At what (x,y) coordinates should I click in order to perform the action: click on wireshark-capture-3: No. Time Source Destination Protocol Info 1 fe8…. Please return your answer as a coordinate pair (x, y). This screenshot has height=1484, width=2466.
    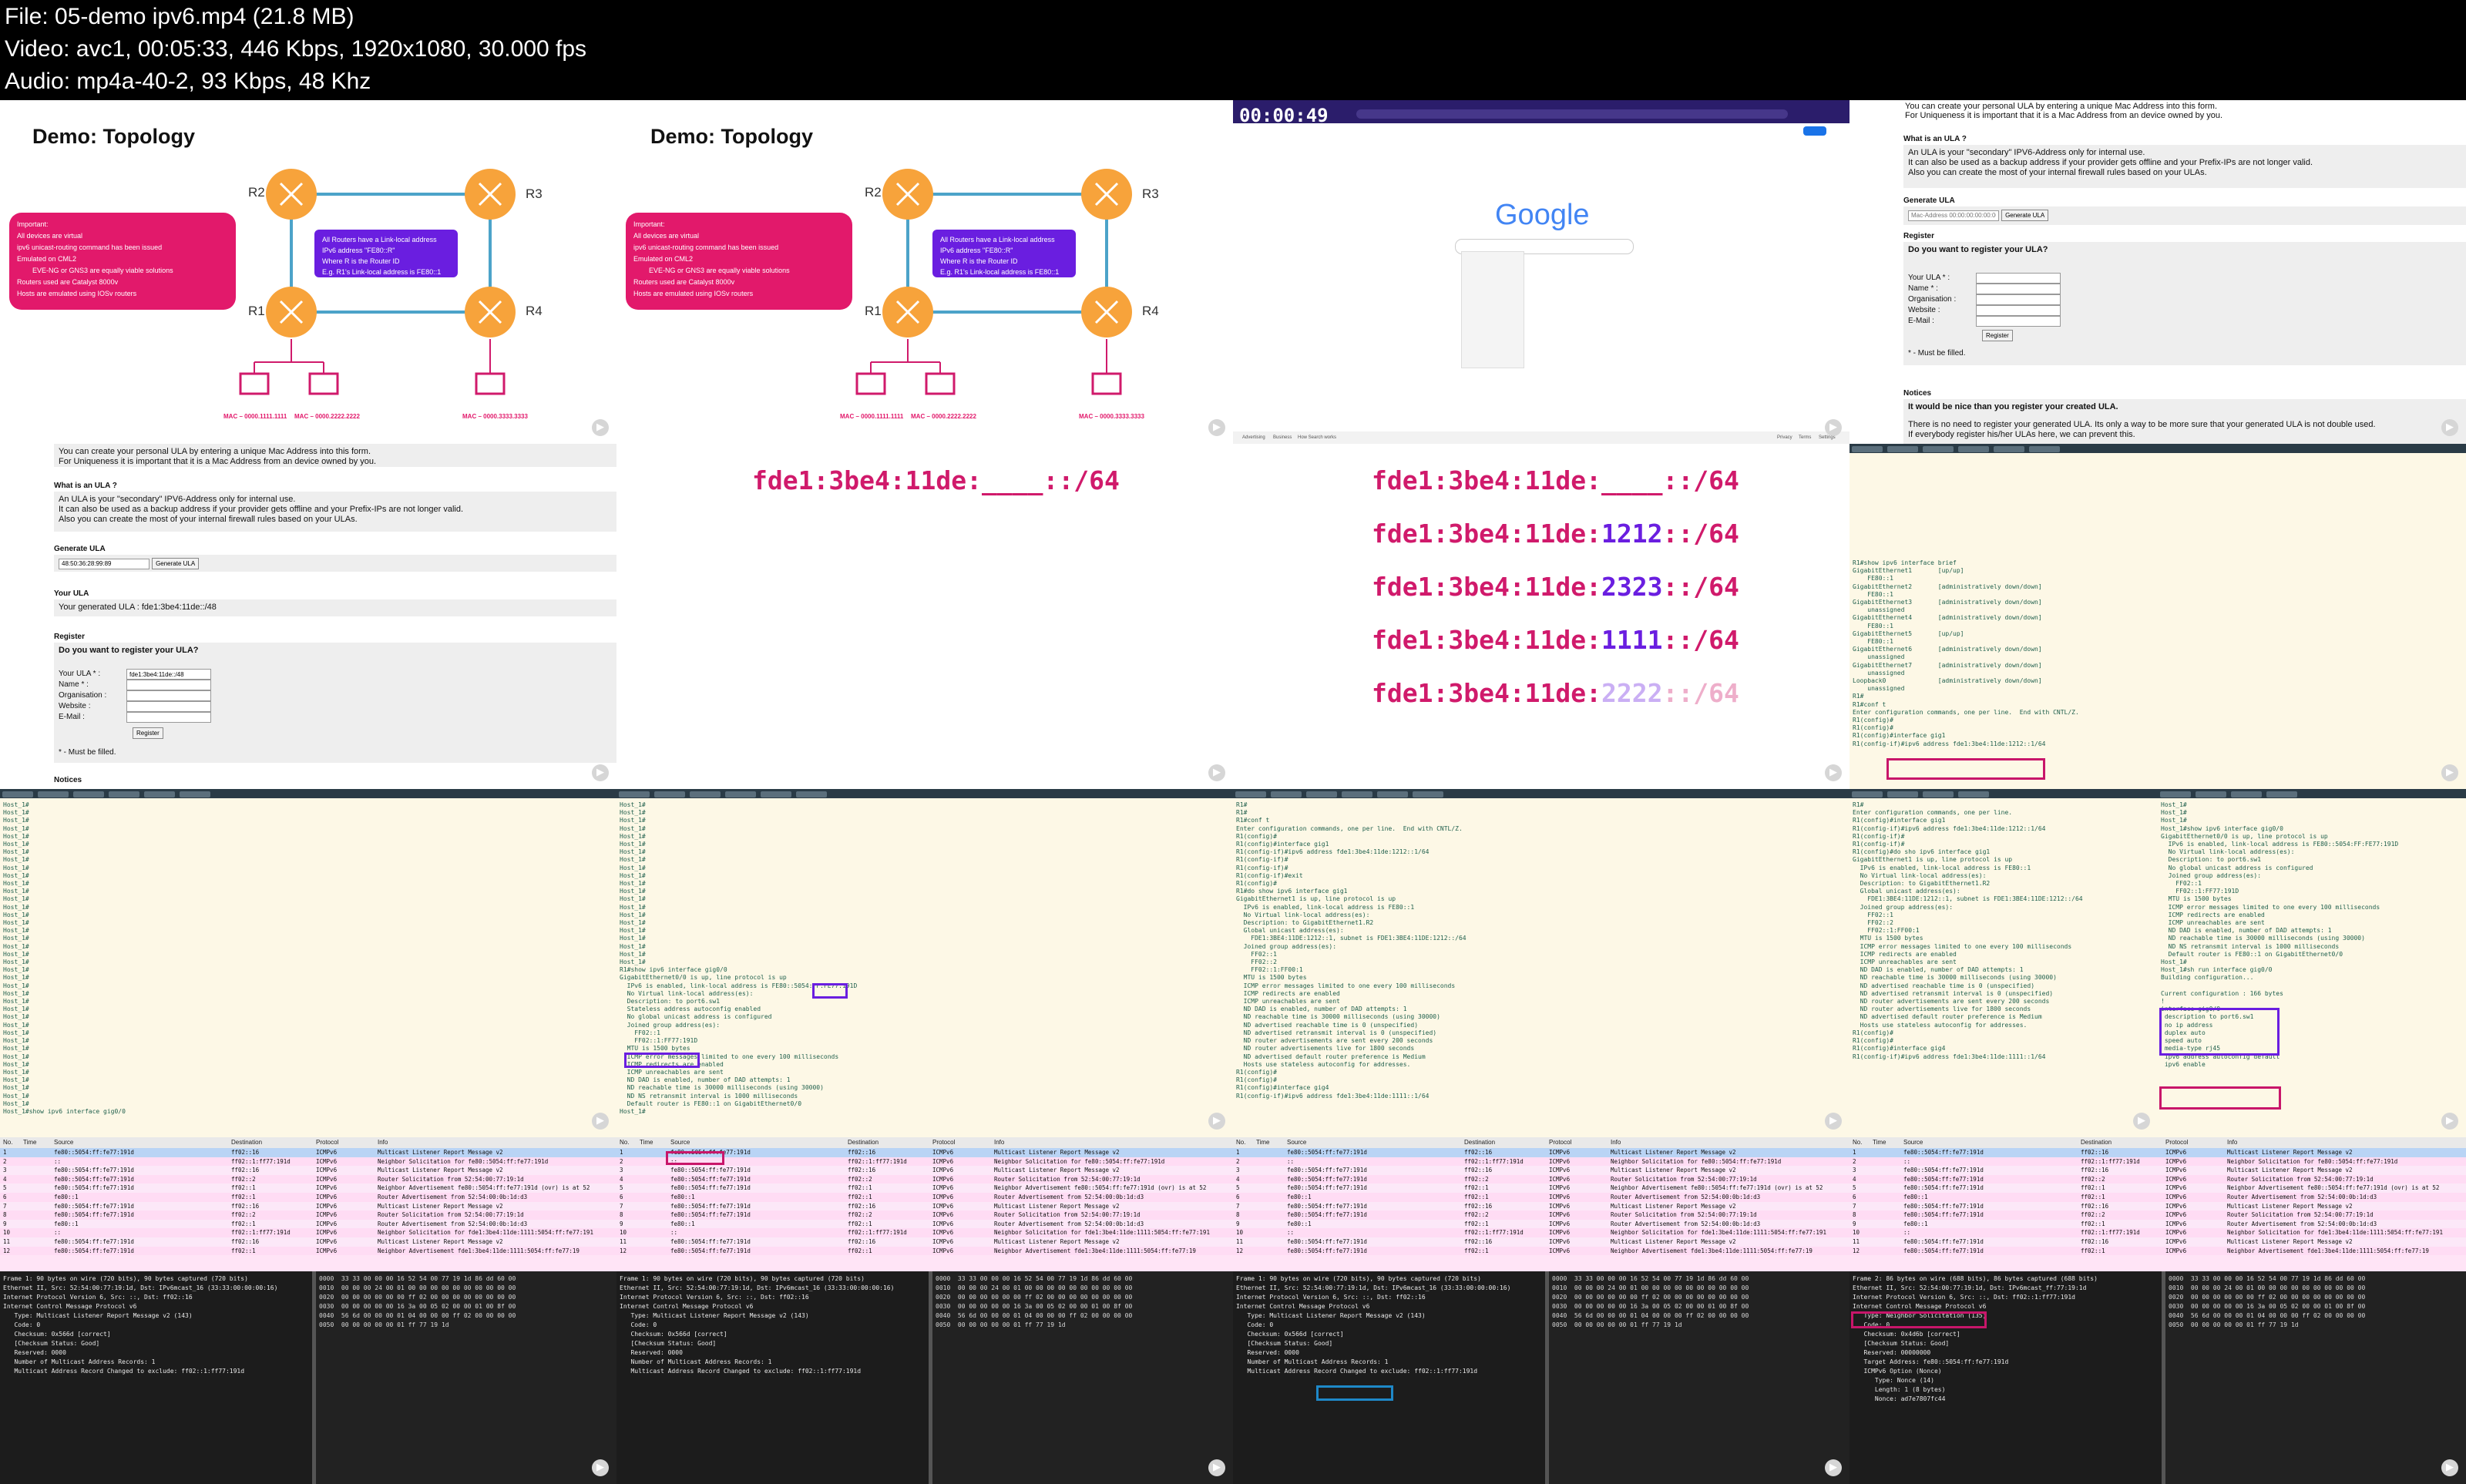
    Looking at the image, I should click on (1541, 1310).